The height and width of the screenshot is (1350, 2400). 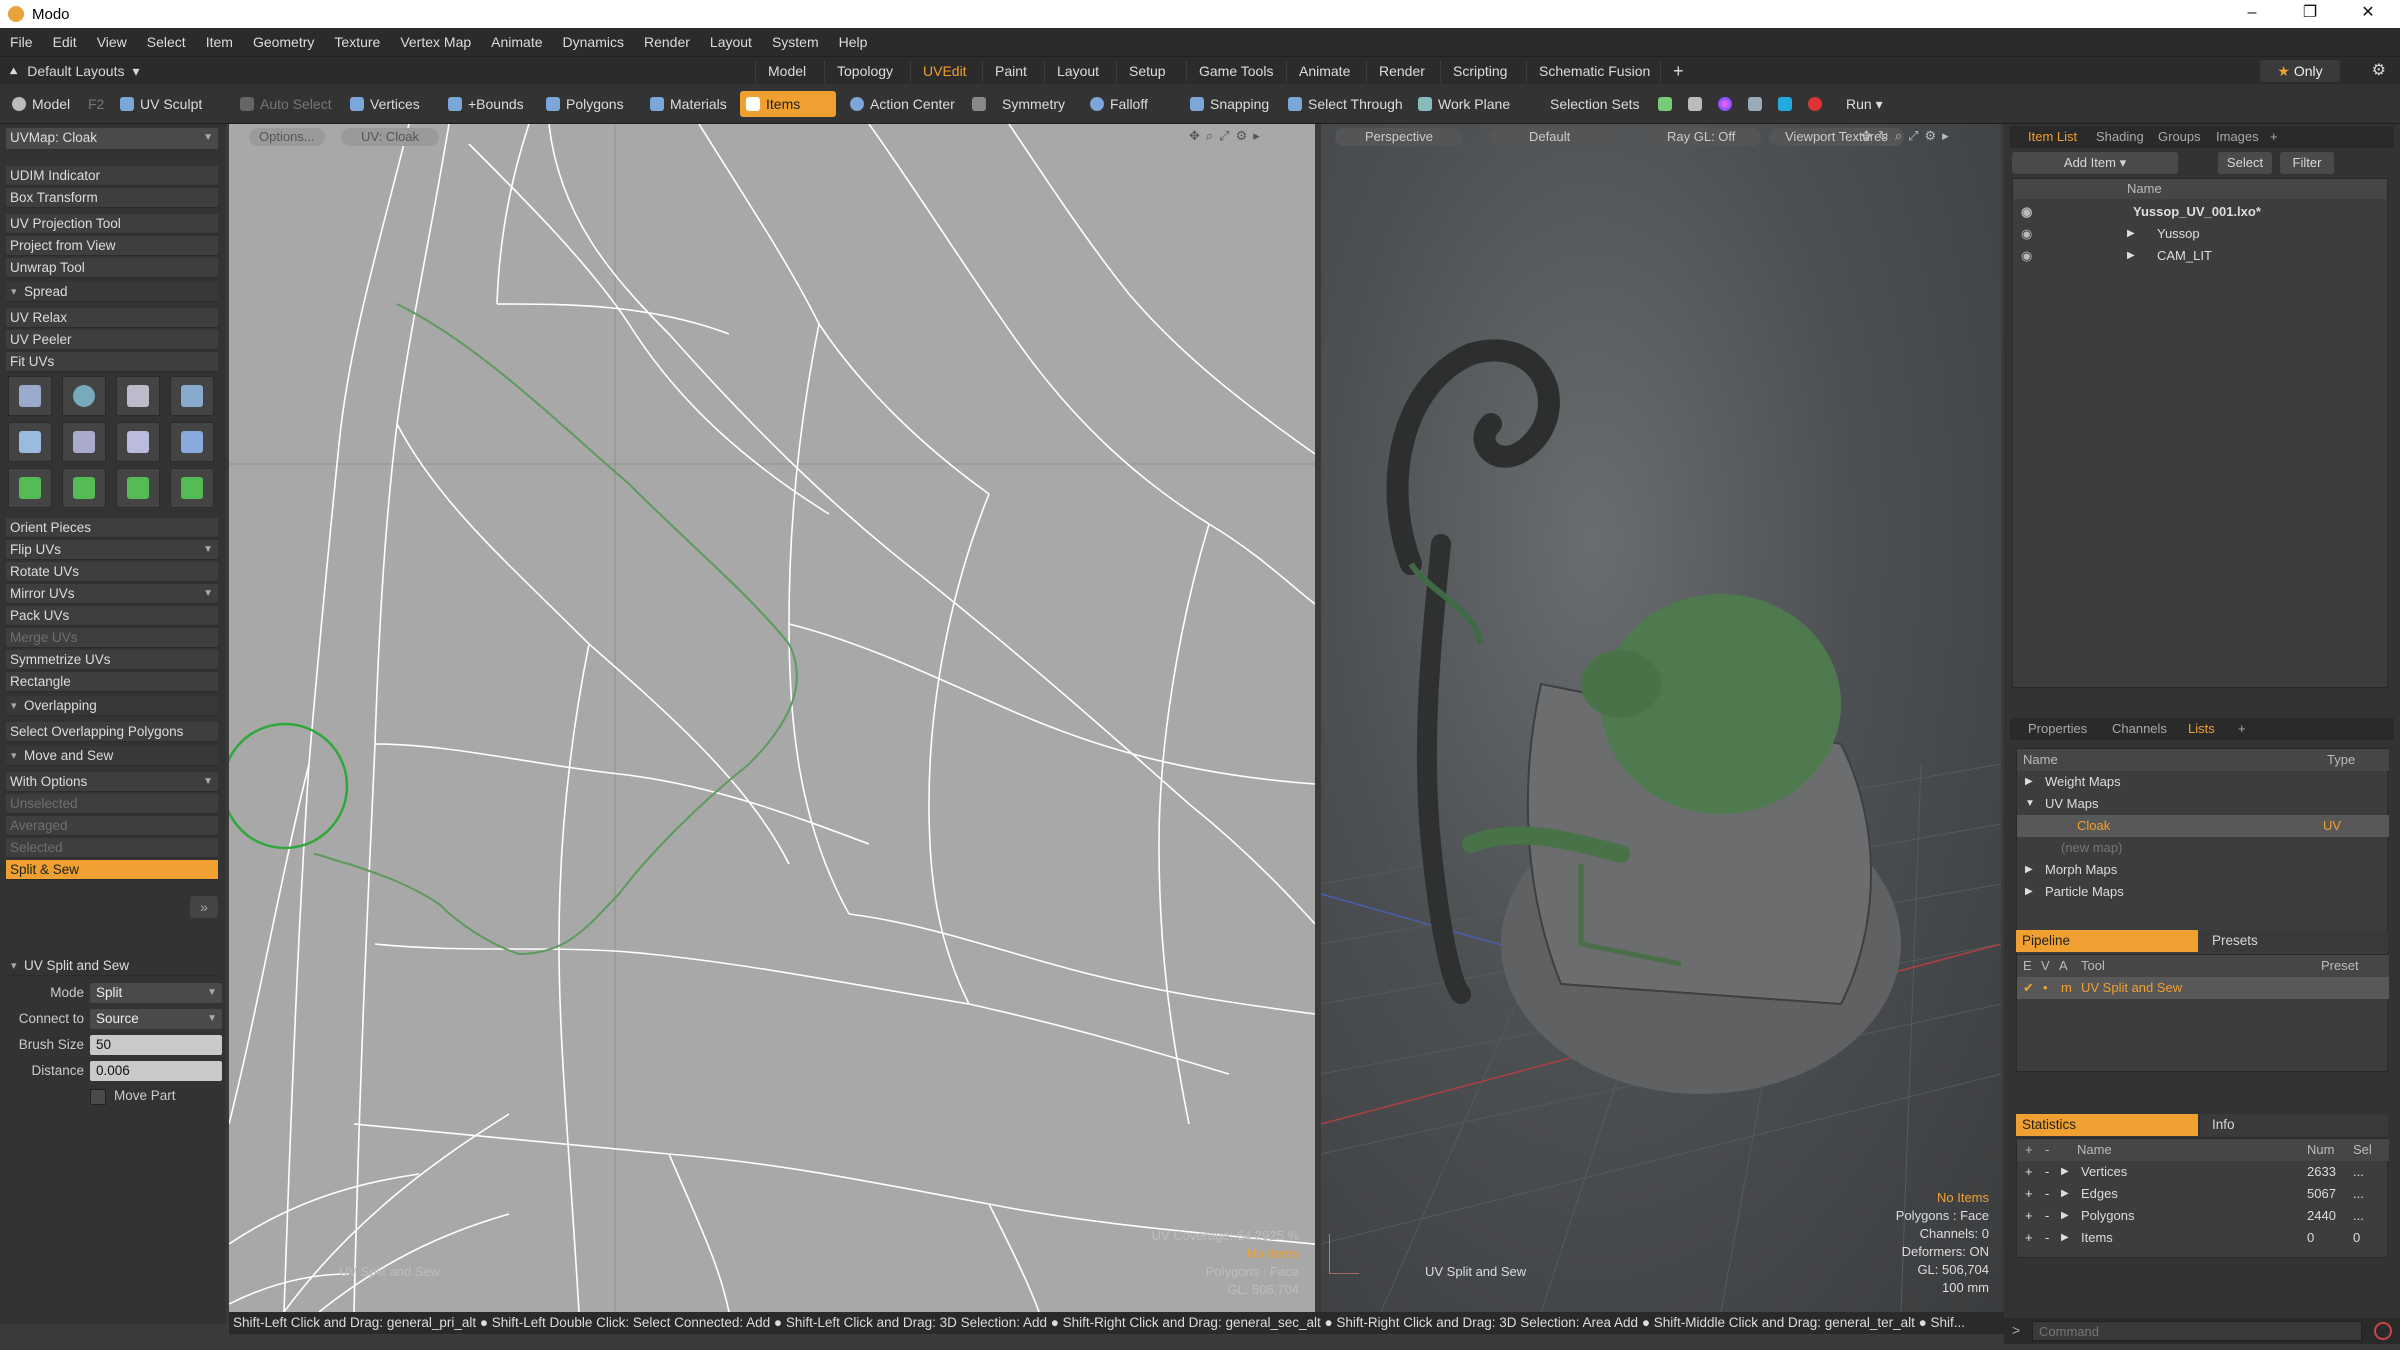 I want to click on perspective-selector: Perspective, so click(x=1399, y=137).